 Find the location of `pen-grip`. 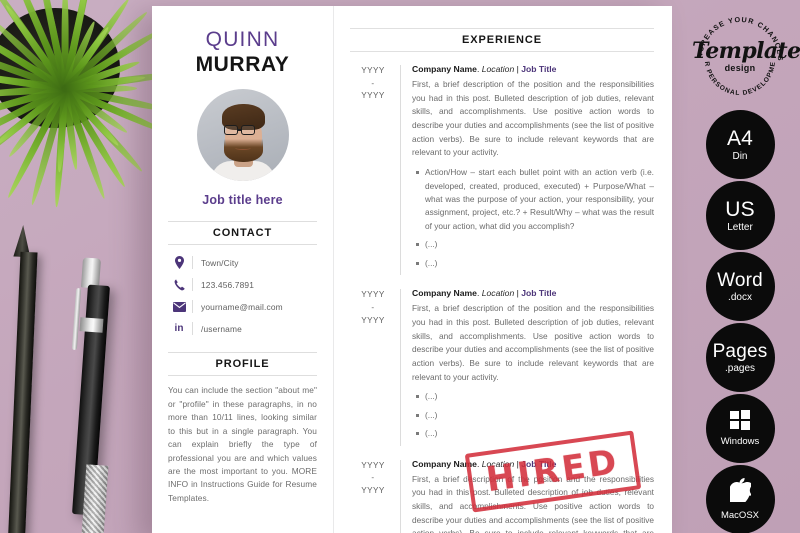

pen-grip is located at coordinates (95, 498).